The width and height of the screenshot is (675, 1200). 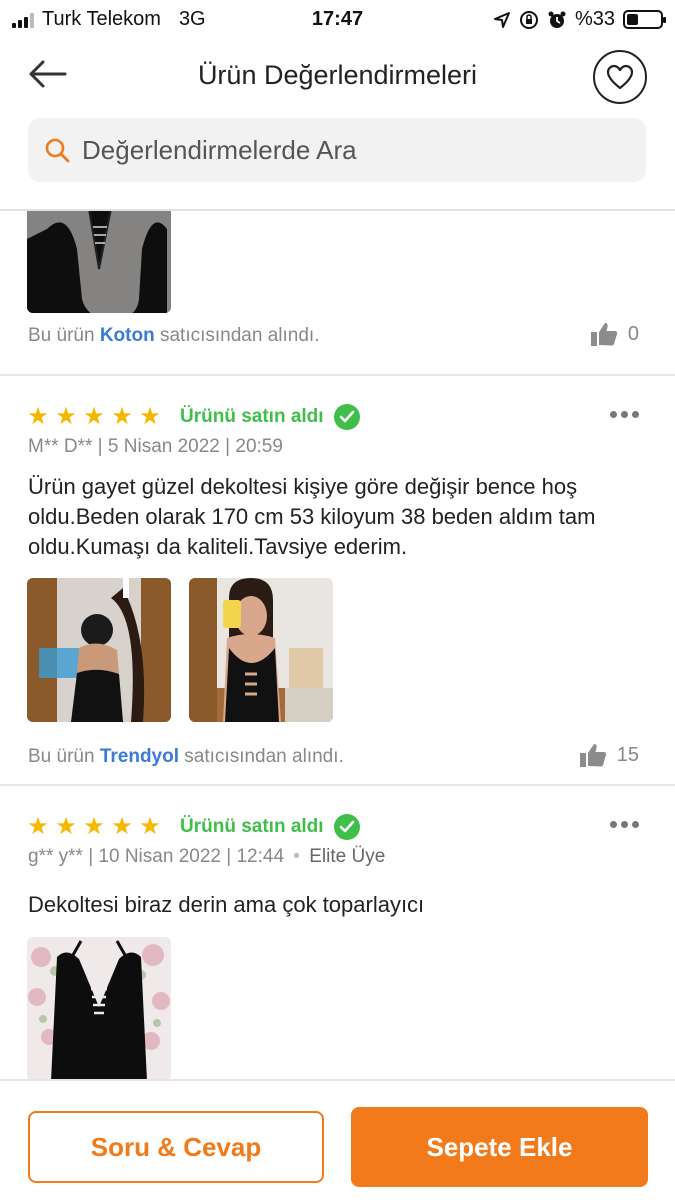 What do you see at coordinates (501, 19) in the screenshot?
I see `location-icon` at bounding box center [501, 19].